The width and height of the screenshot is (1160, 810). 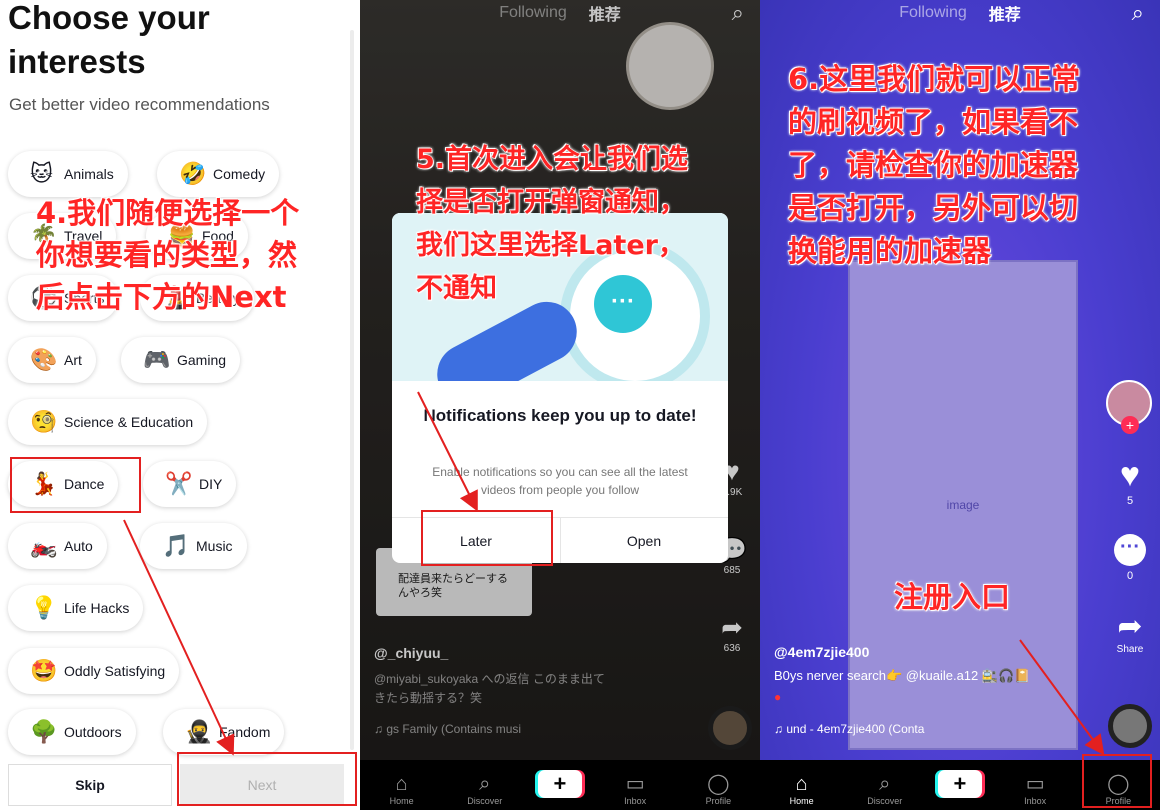 What do you see at coordinates (1130, 475) in the screenshot?
I see `heart-icon: ♥` at bounding box center [1130, 475].